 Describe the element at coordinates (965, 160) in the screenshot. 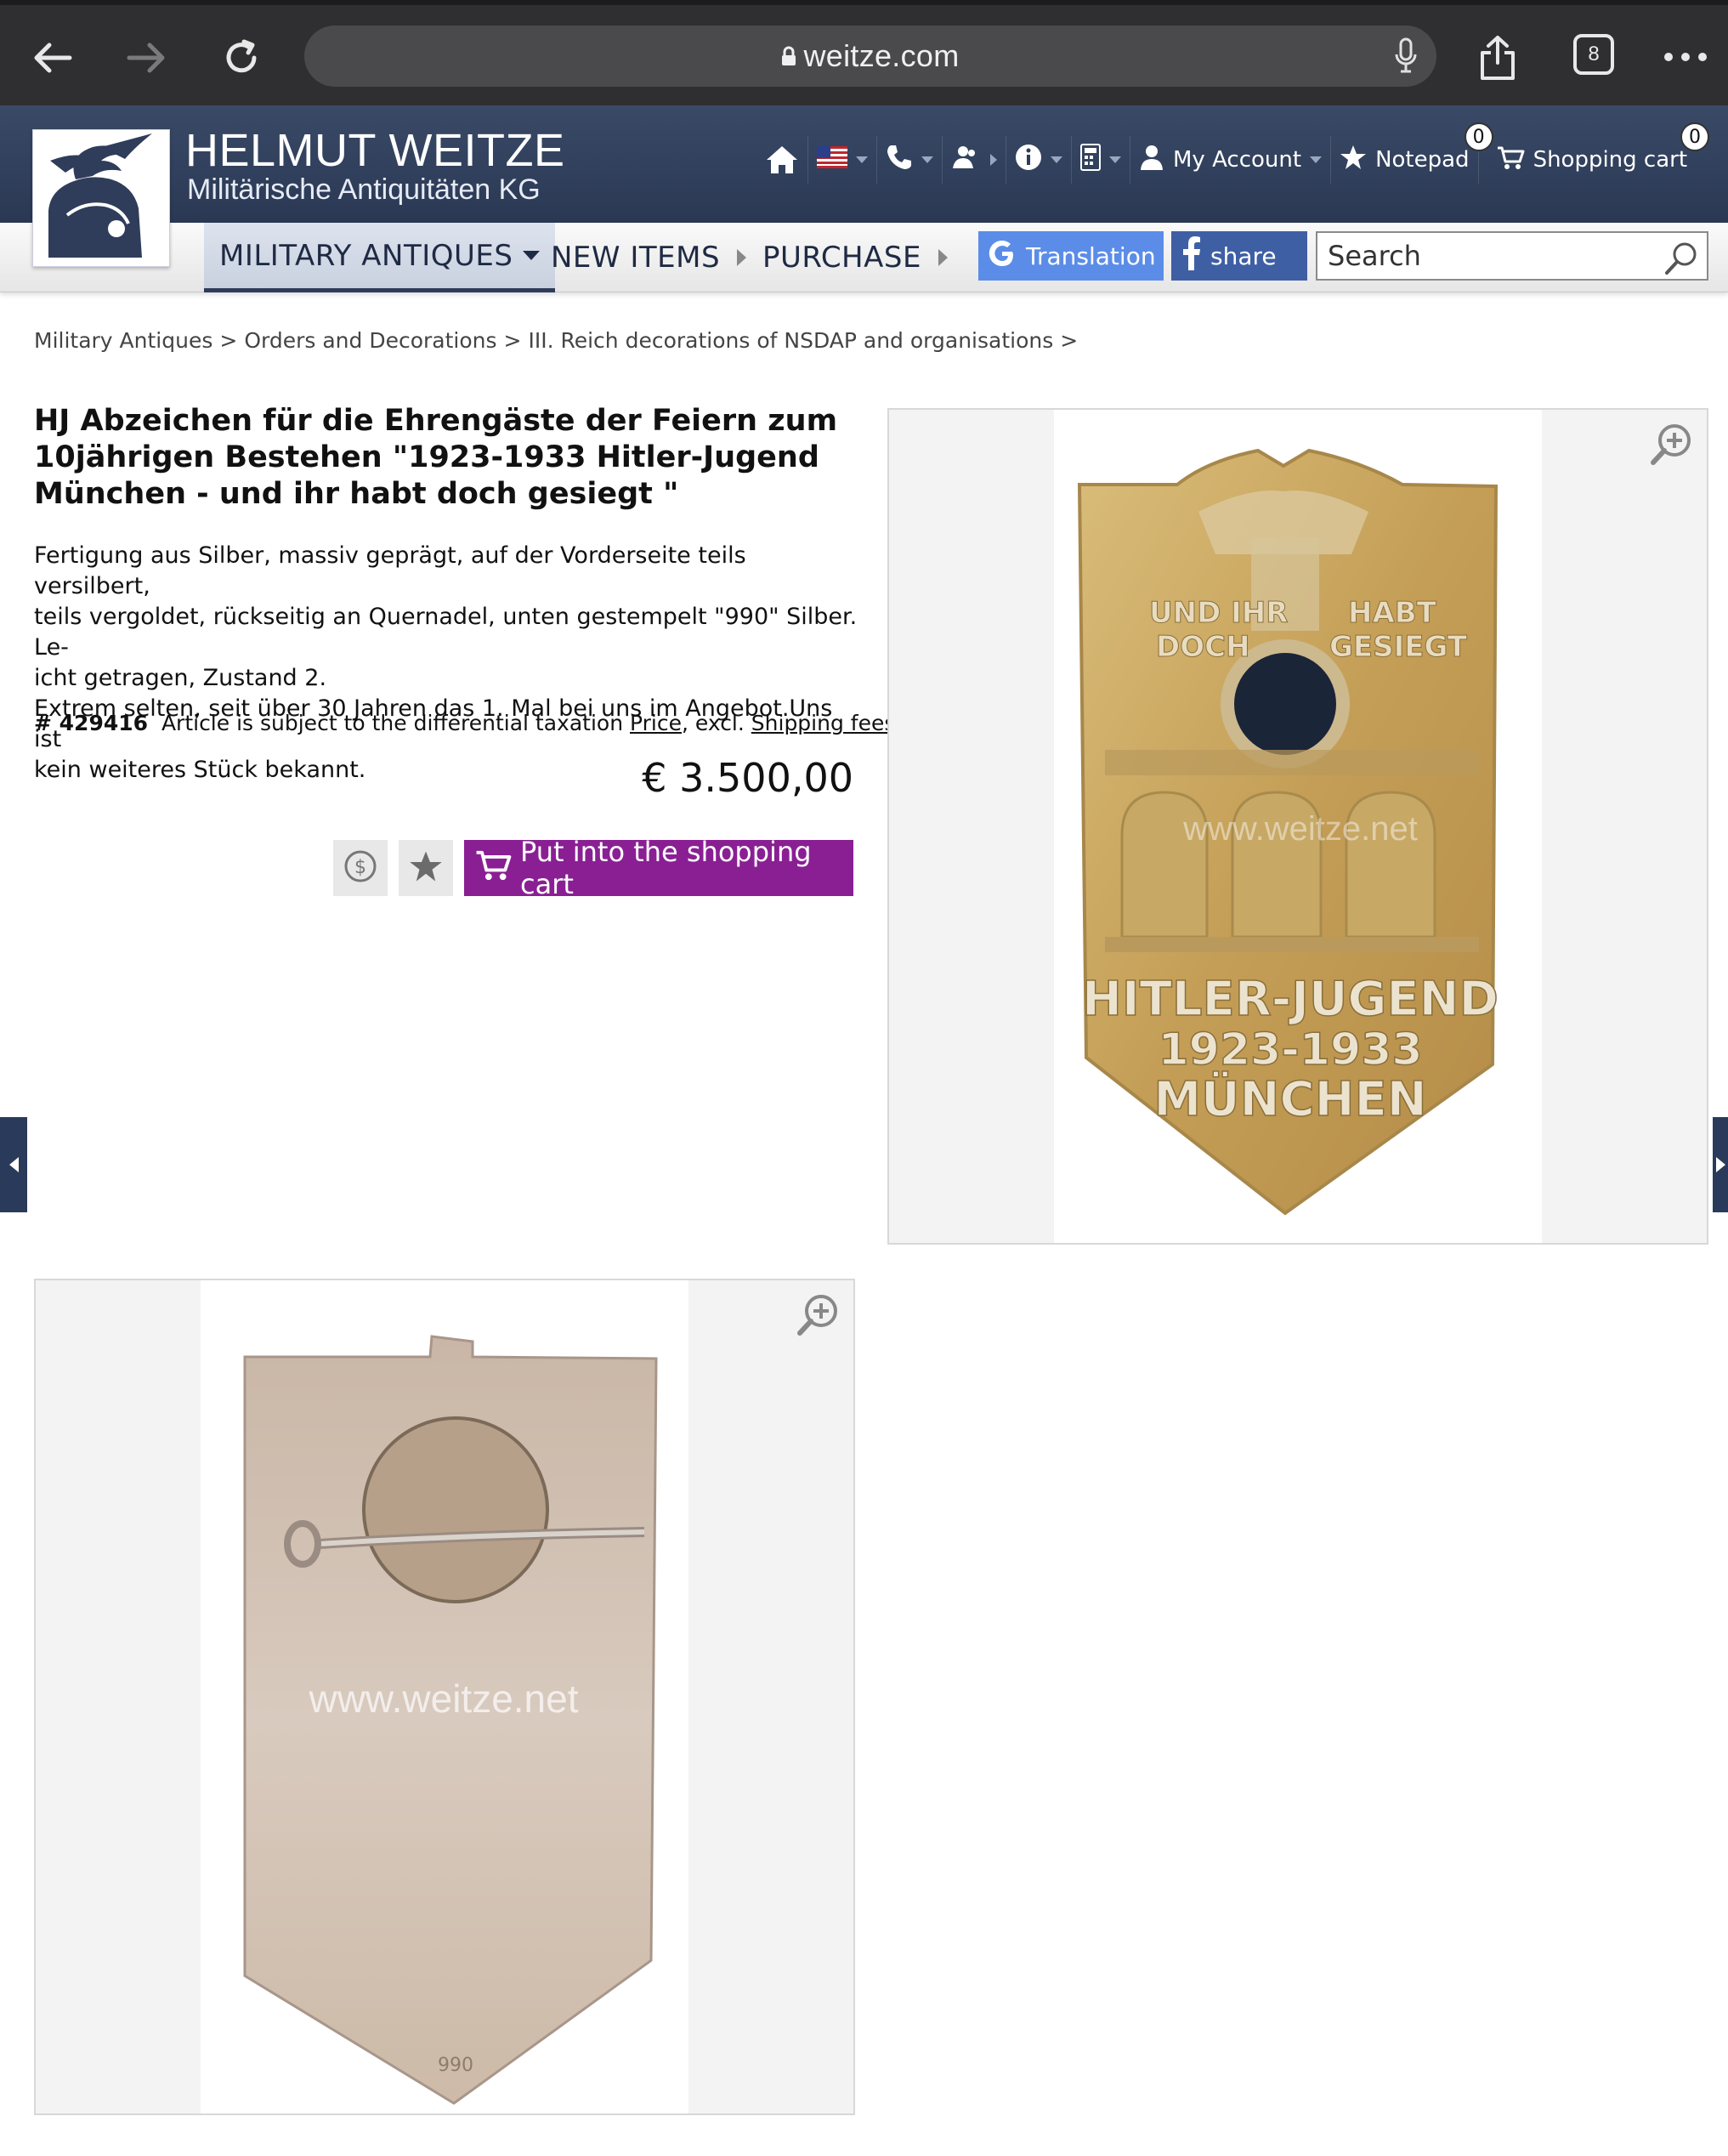

I see `contact-persons-icon` at that location.